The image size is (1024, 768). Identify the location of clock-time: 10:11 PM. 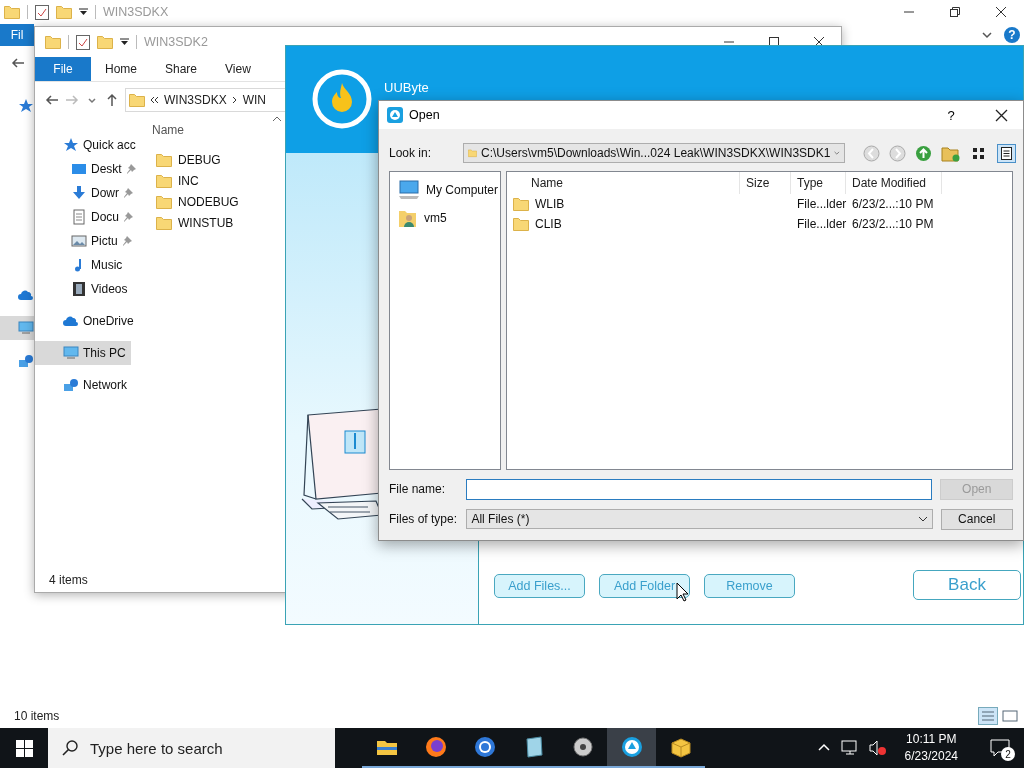
(931, 739).